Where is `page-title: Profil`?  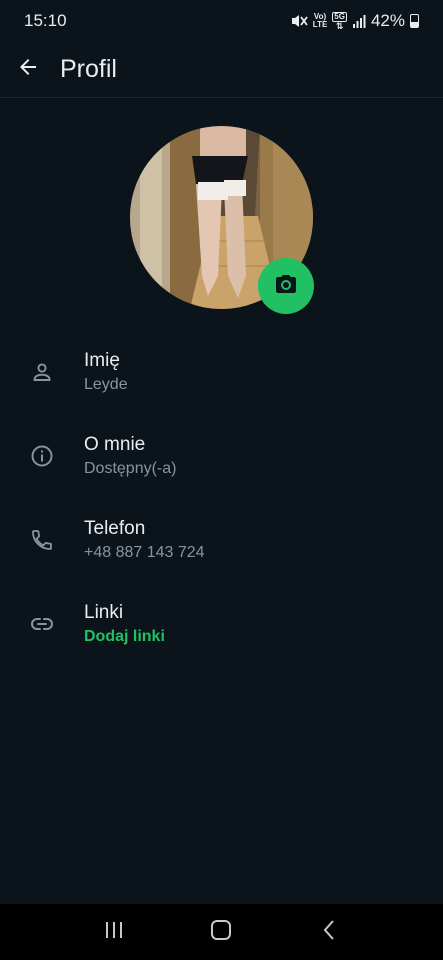
page-title: Profil is located at coordinates (88, 69).